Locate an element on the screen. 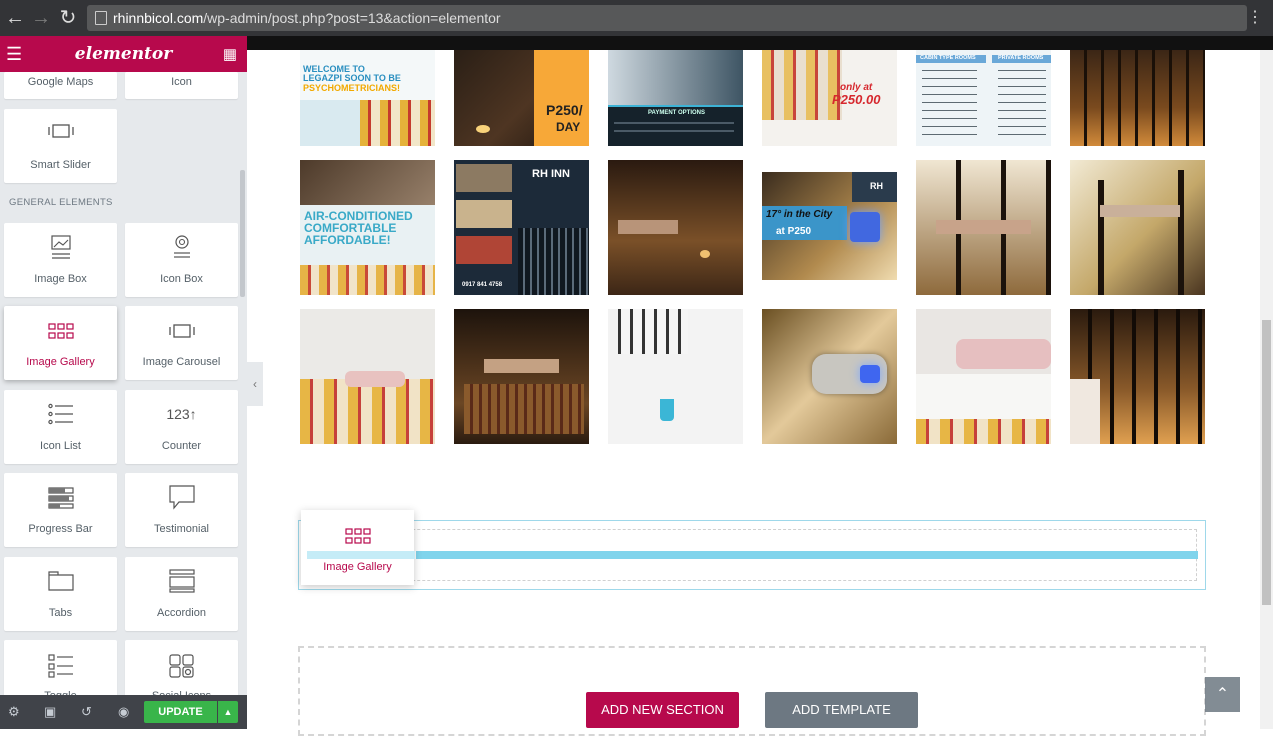 The image size is (1273, 736). widget-google-maps: Google Maps is located at coordinates (60, 85).